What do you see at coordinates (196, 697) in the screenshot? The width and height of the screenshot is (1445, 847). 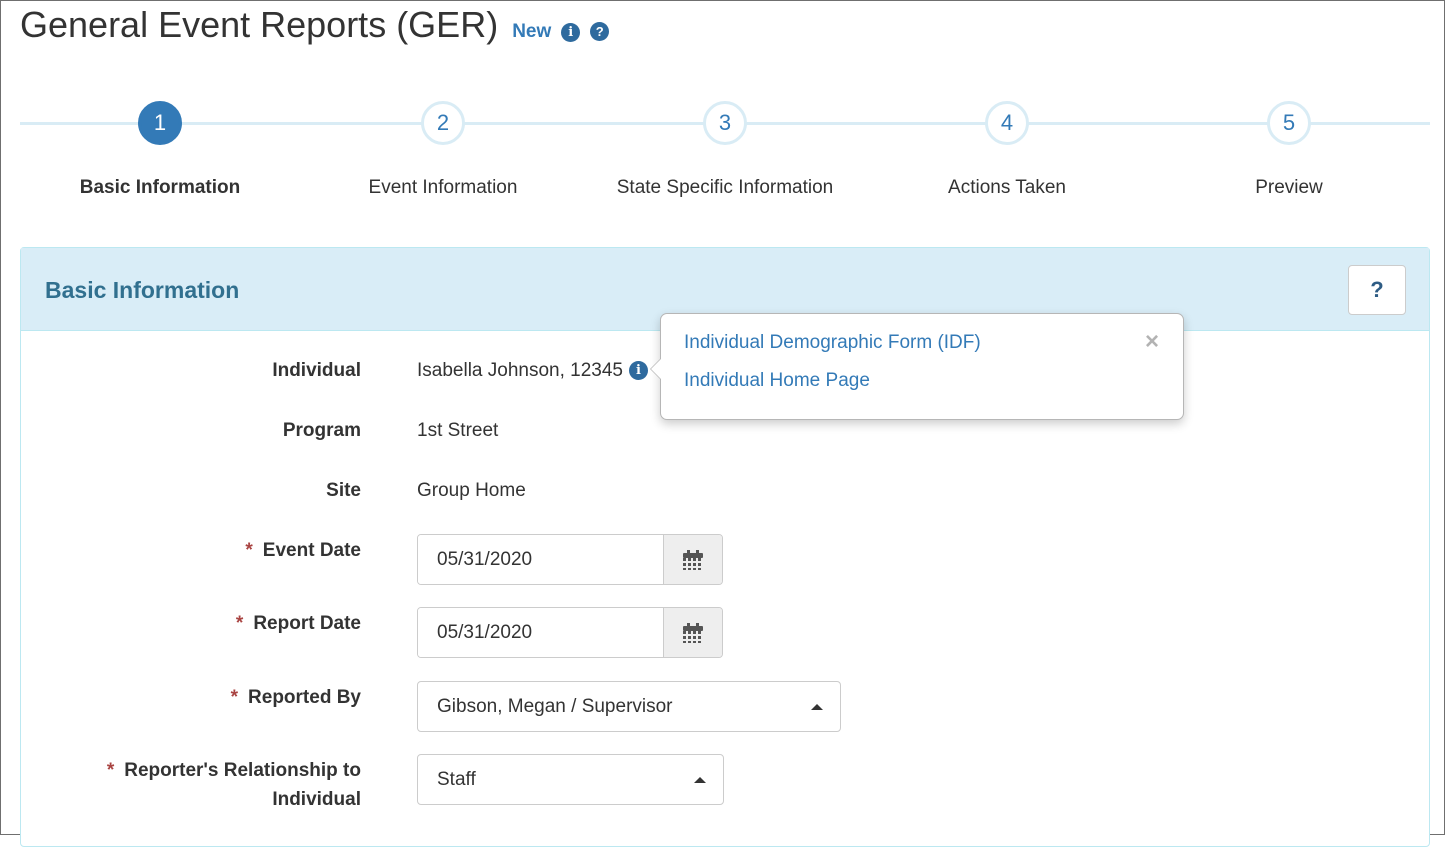 I see `reported-by-label: * Reported By` at bounding box center [196, 697].